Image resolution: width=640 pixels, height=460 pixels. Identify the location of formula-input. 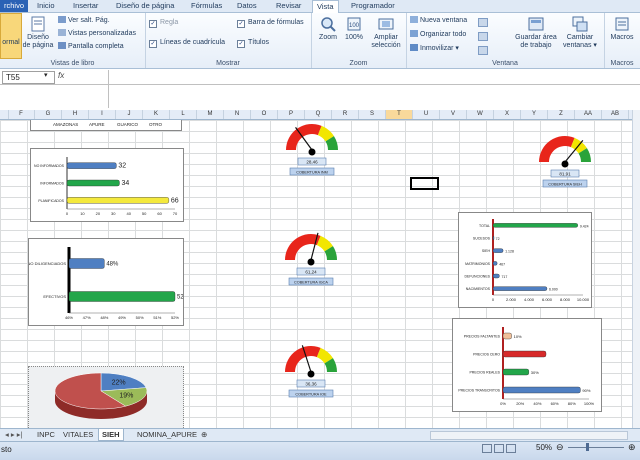
(373, 89).